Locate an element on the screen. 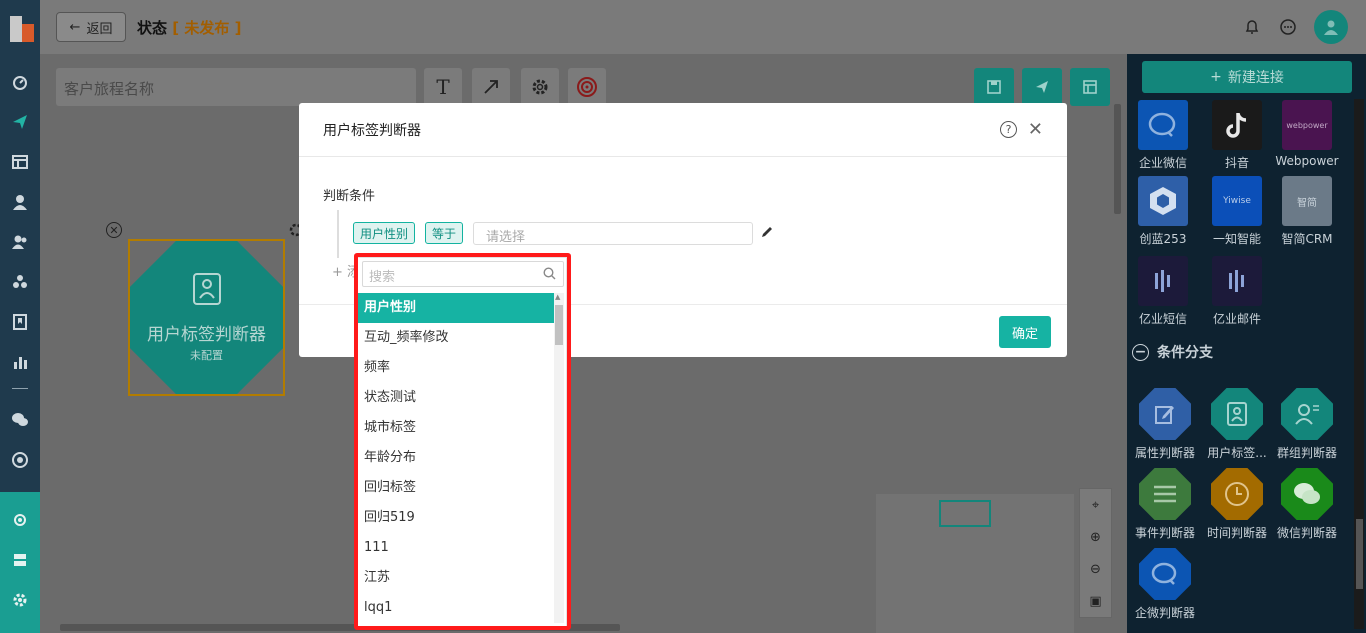 The height and width of the screenshot is (633, 1366). field-tag: 用户性别 is located at coordinates (384, 233).